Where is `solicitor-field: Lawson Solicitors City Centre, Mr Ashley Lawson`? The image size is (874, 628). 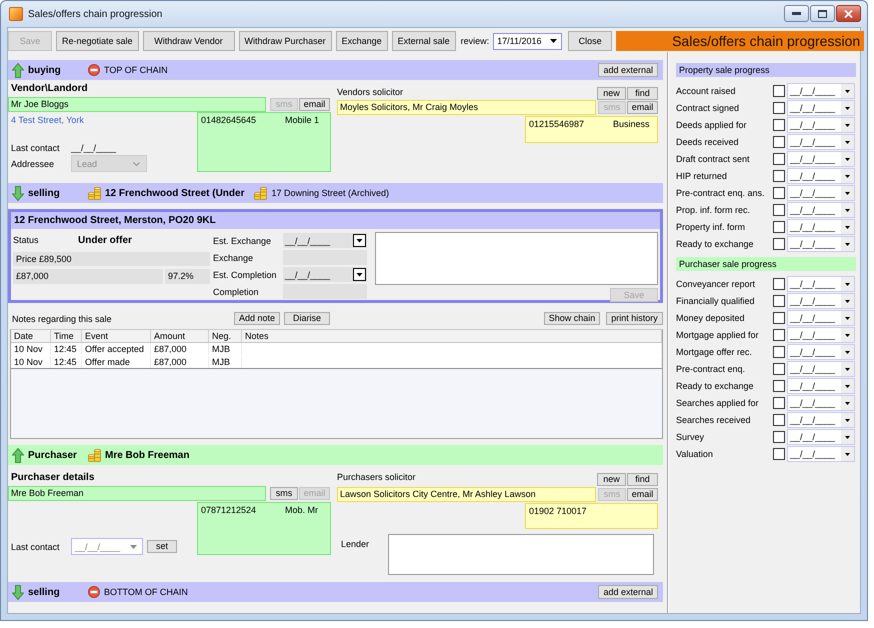
solicitor-field: Lawson Solicitors City Centre, Mr Ashley Lawson is located at coordinates (466, 494).